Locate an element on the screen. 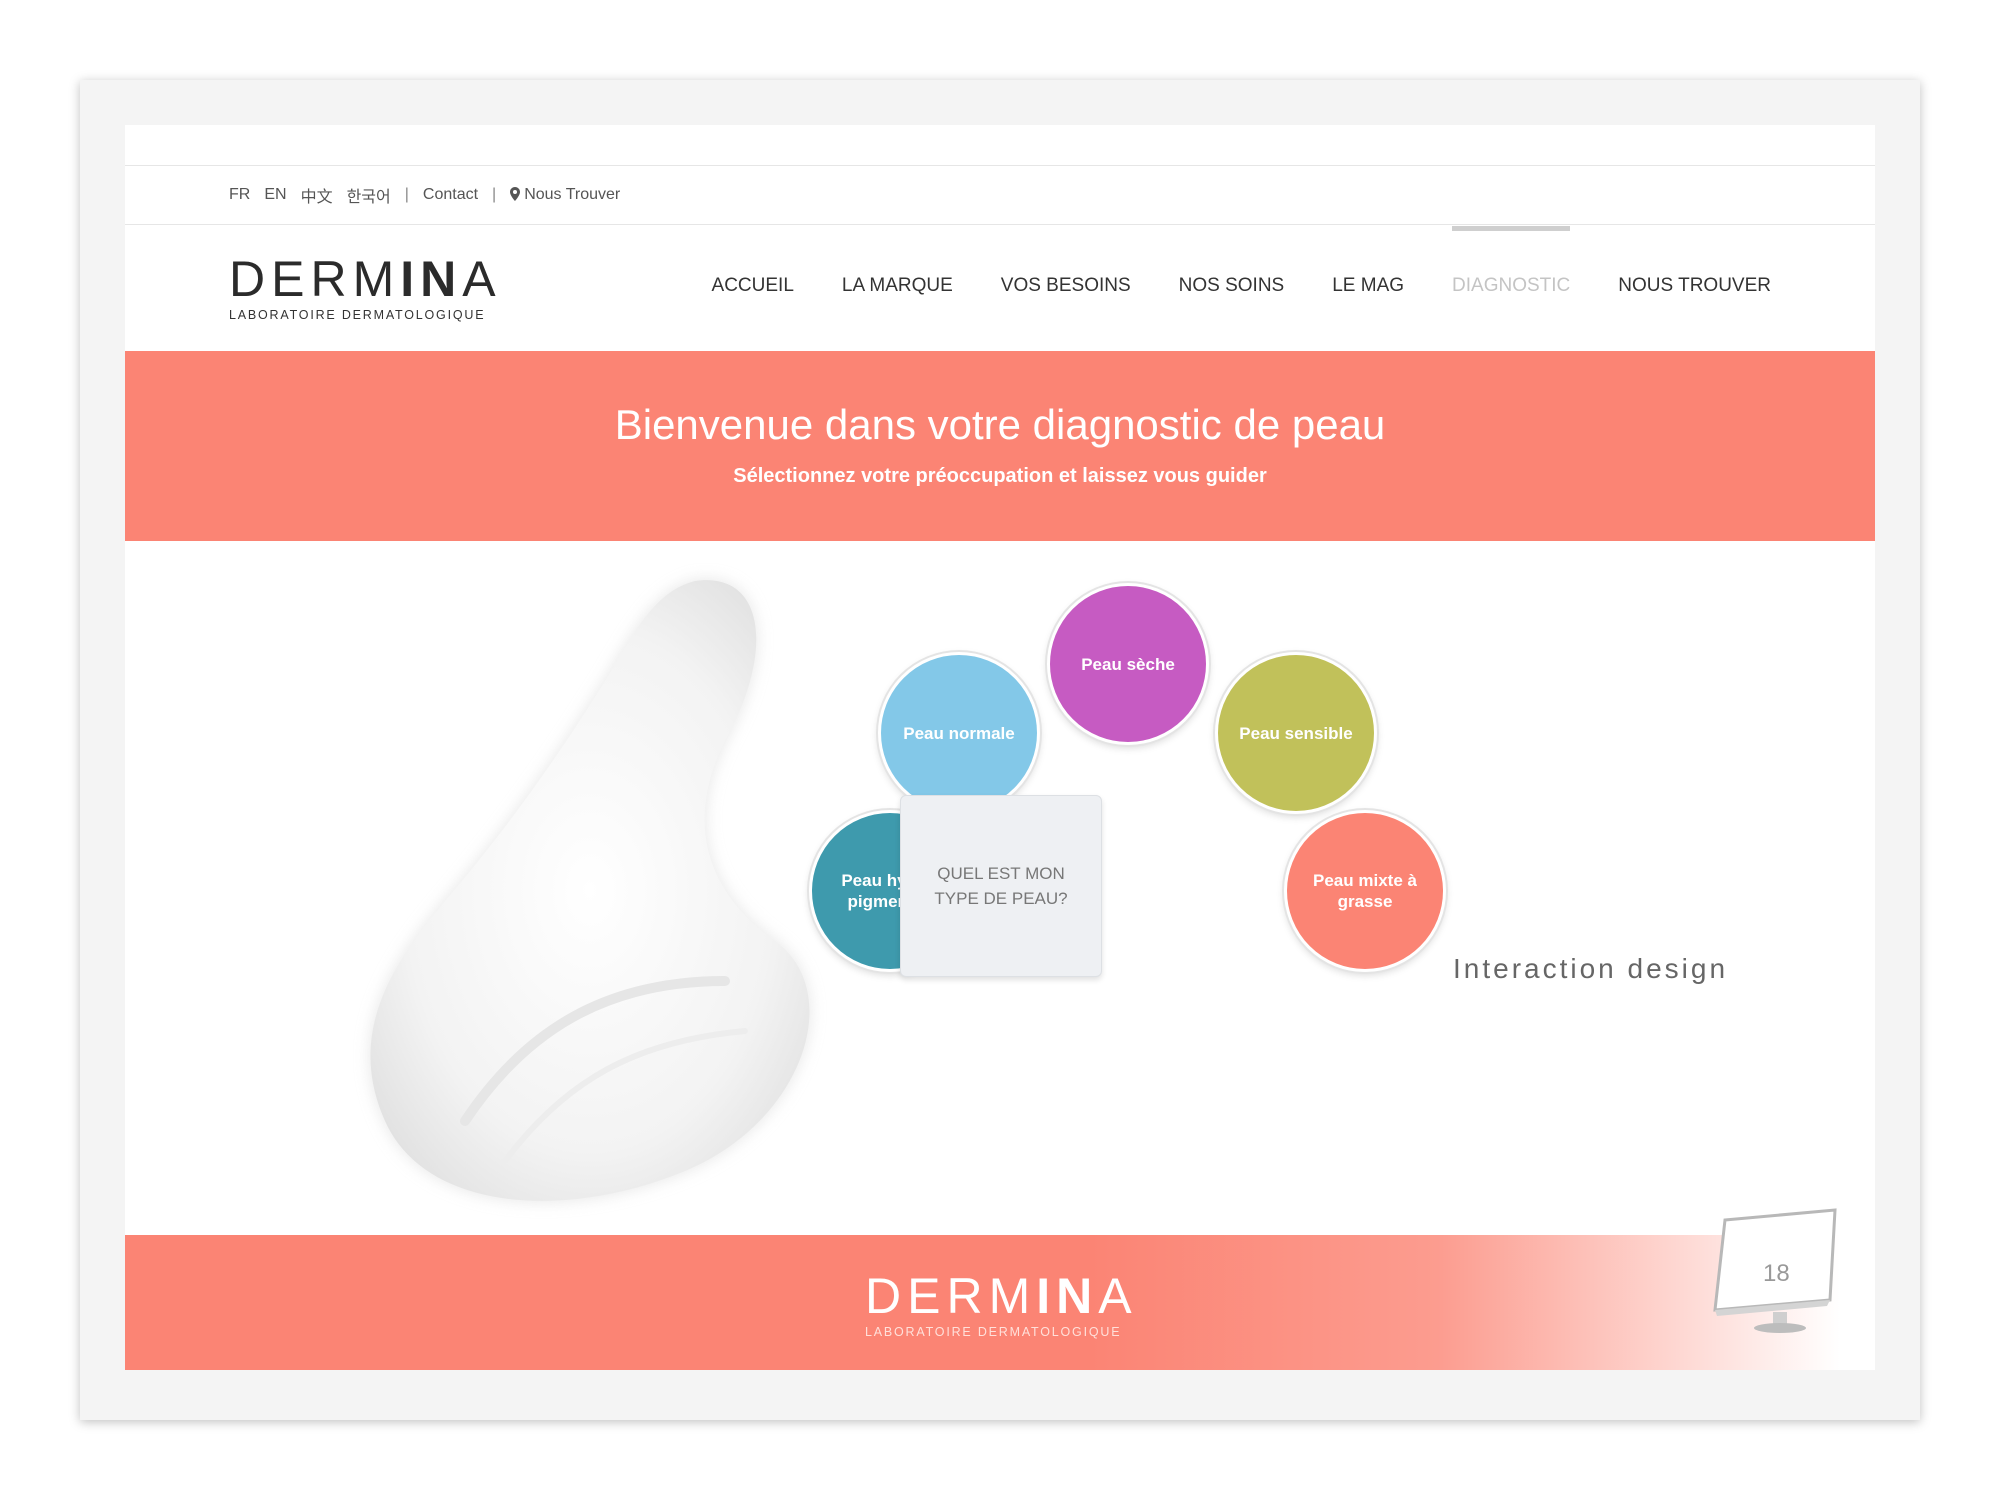 Image resolution: width=2000 pixels, height=1500 pixels. footer-logo: DERMINA LABORATOIRE DERMATOLOGIQUE is located at coordinates (1001, 1305).